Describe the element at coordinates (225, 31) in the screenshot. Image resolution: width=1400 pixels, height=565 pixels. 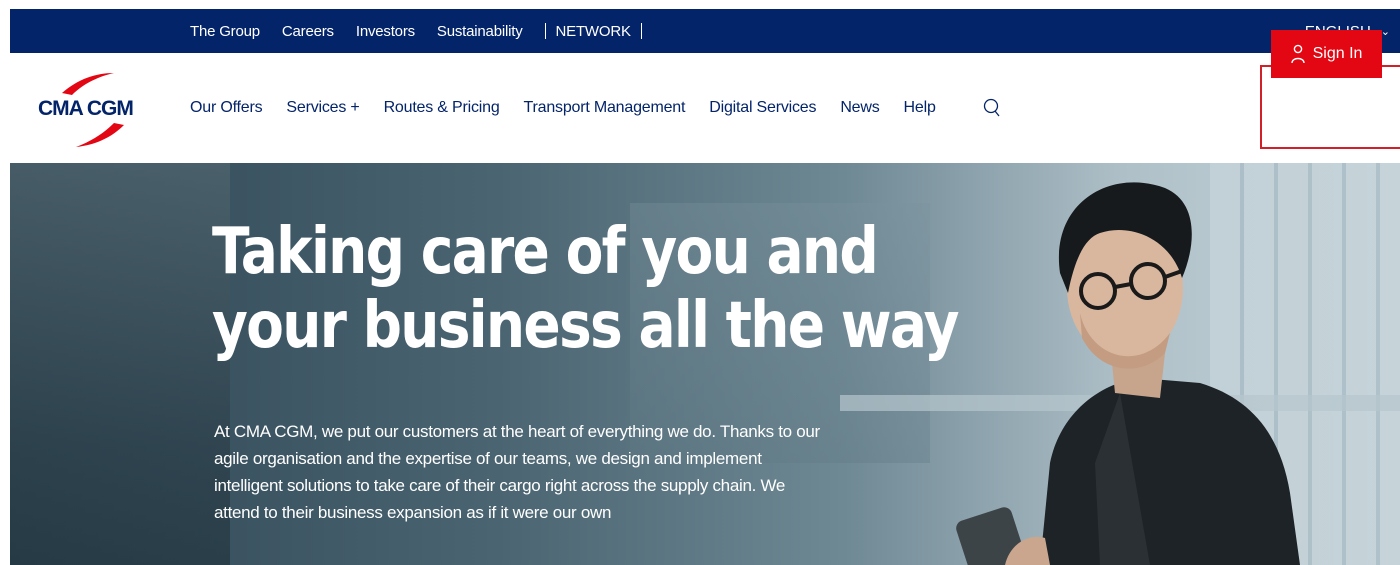
I see `link-the-group: The Group` at that location.